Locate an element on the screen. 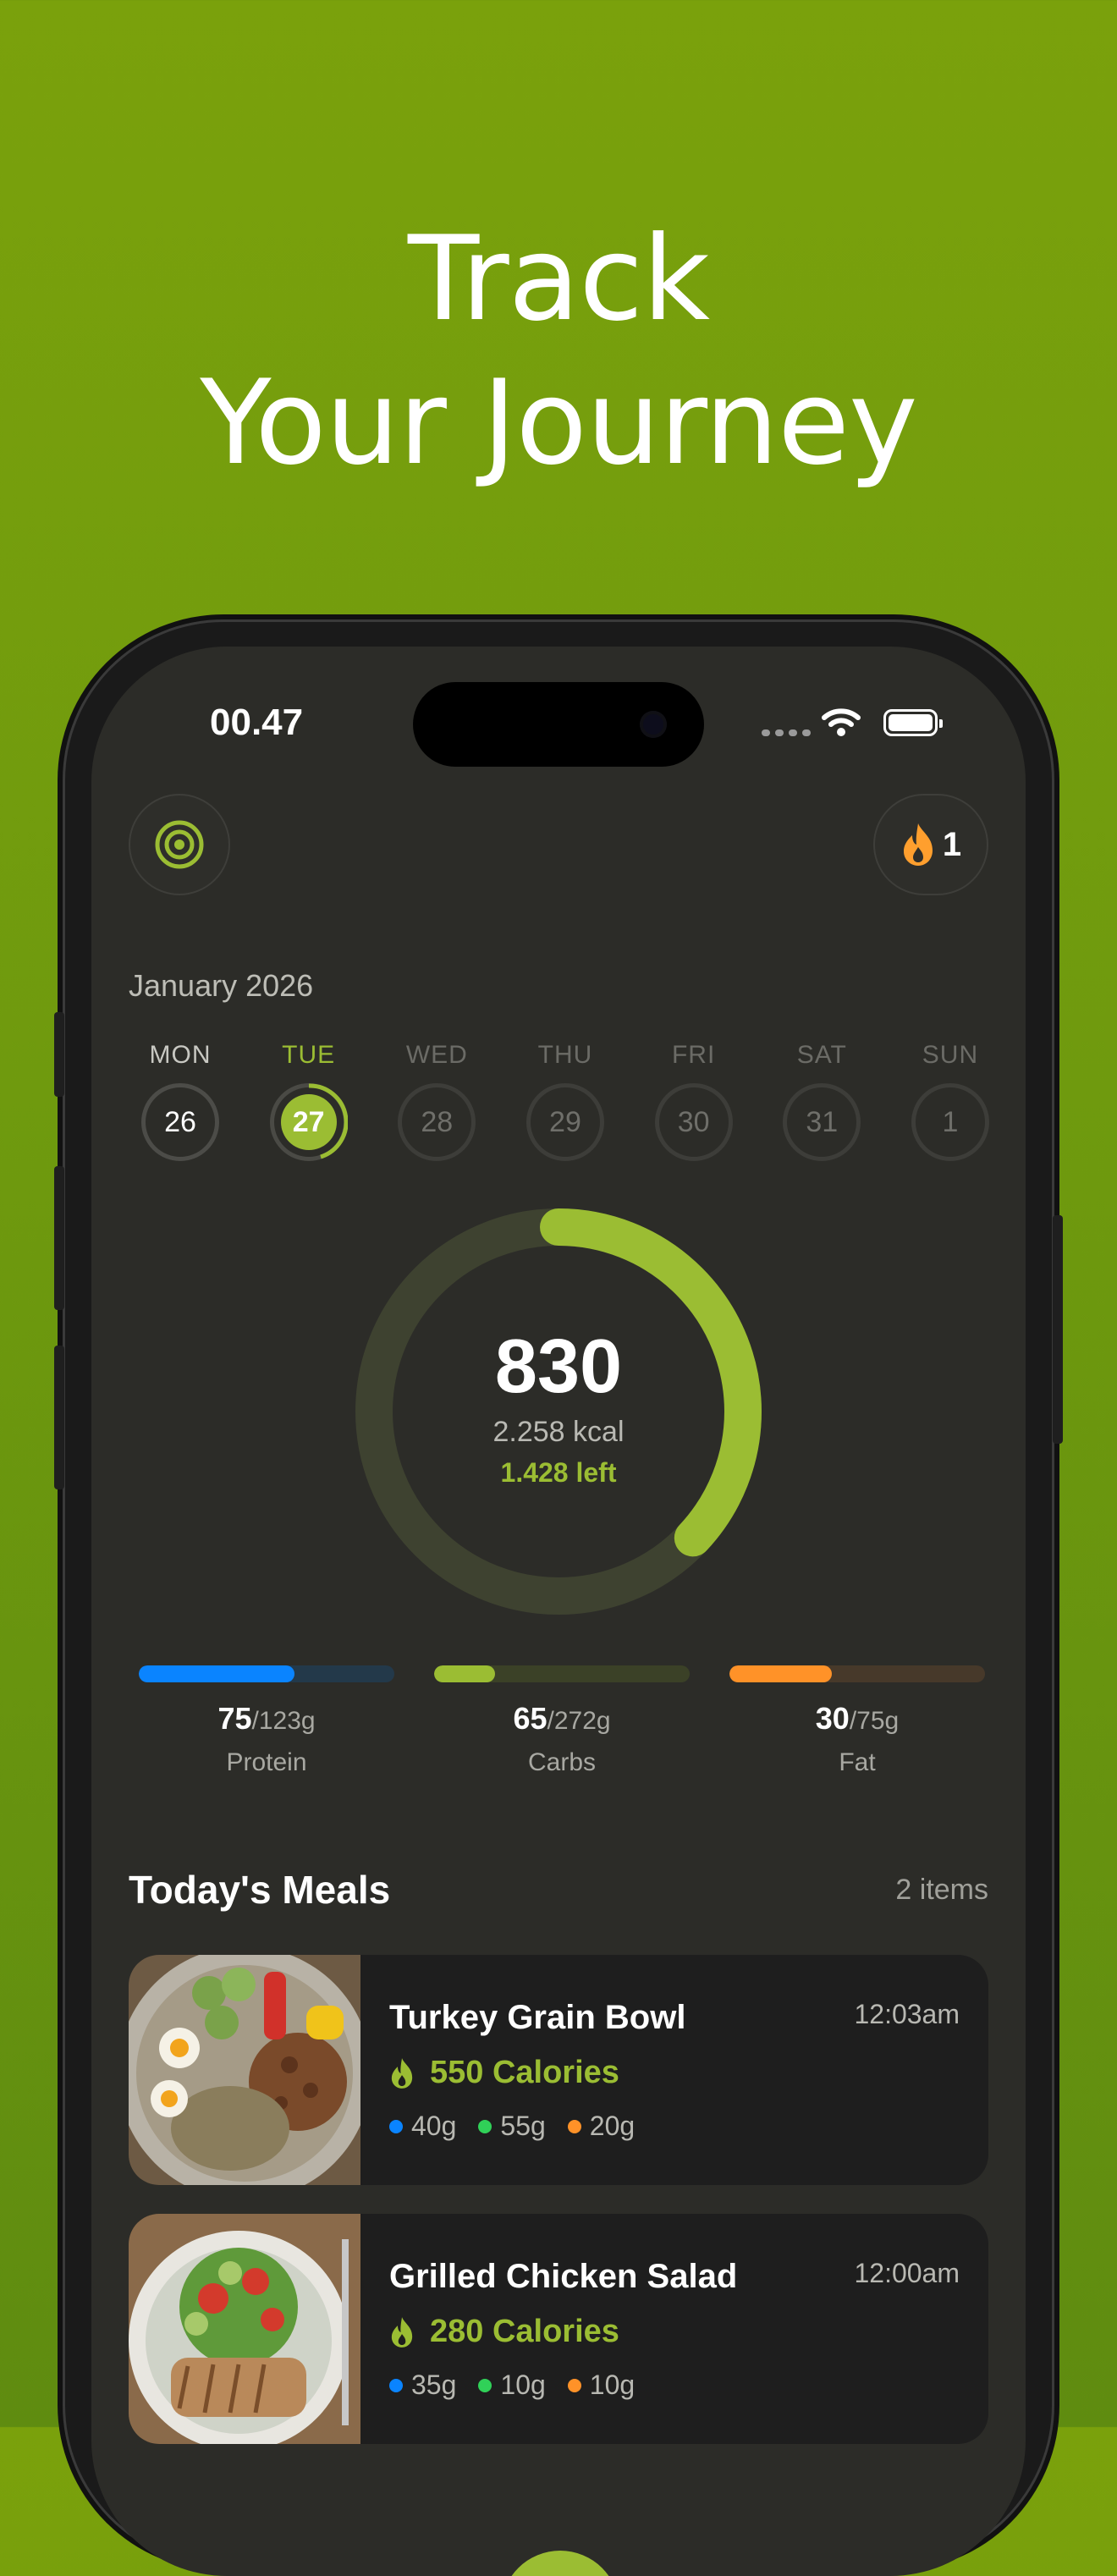 The width and height of the screenshot is (1117, 2576). day-mon: MON 26 is located at coordinates (180, 1101).